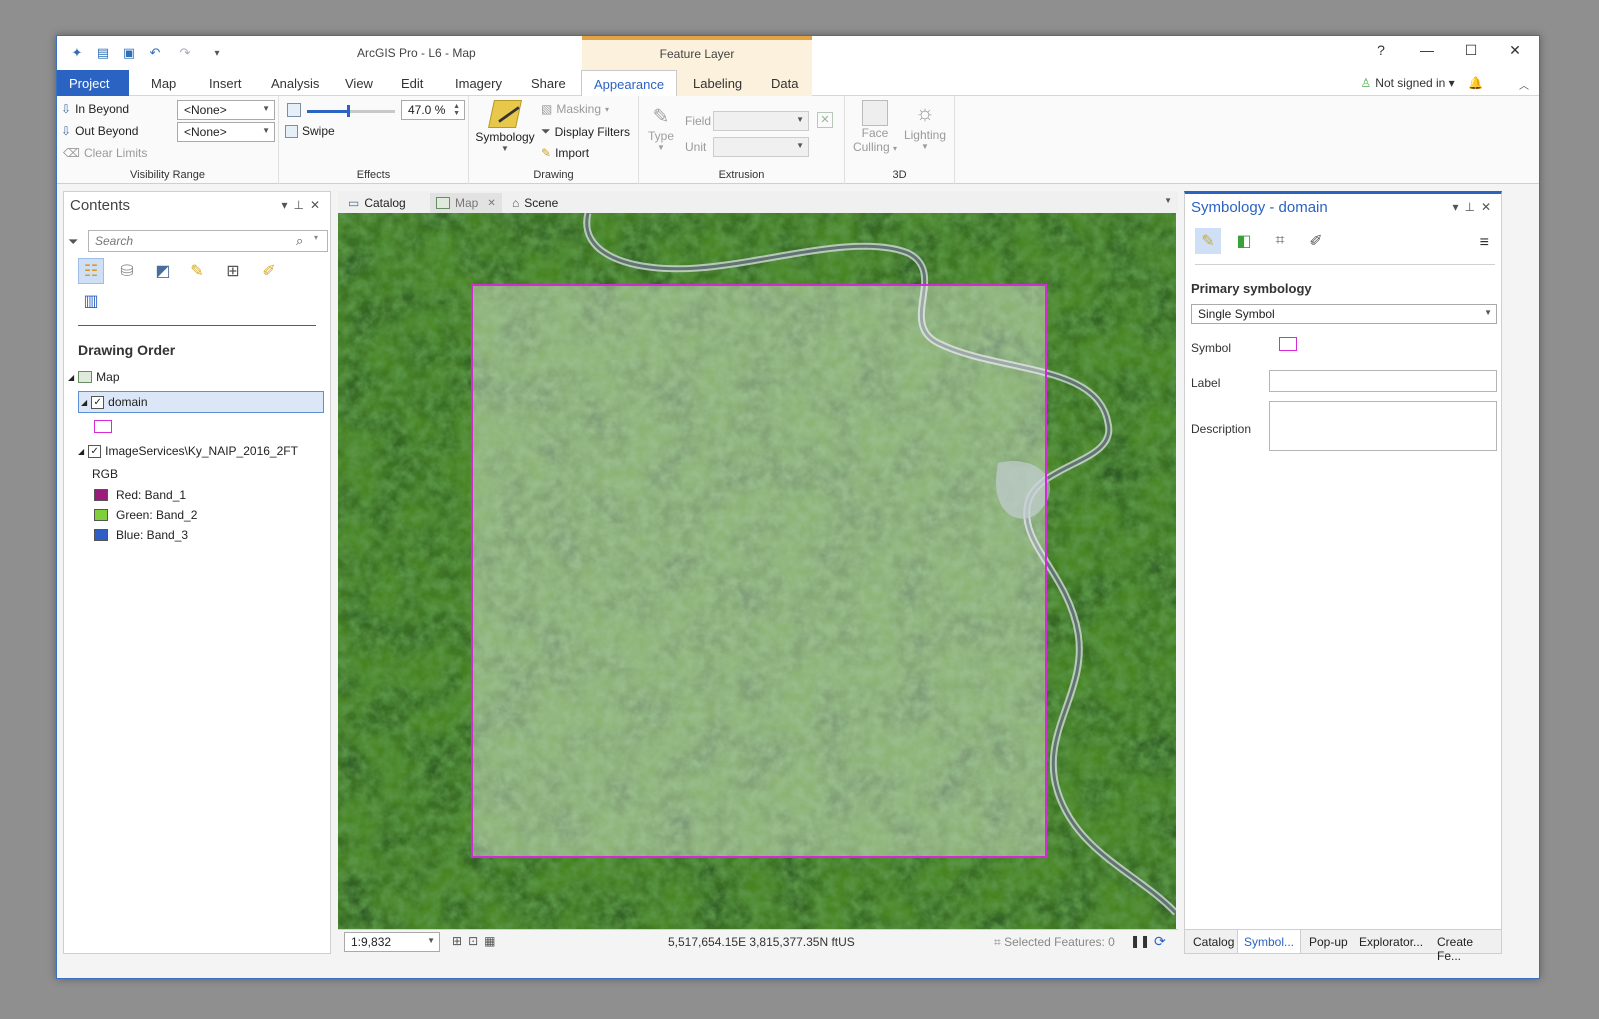 Image resolution: width=1599 pixels, height=1019 pixels. What do you see at coordinates (217, 53) in the screenshot?
I see `customize-toolbar-icon: ▾` at bounding box center [217, 53].